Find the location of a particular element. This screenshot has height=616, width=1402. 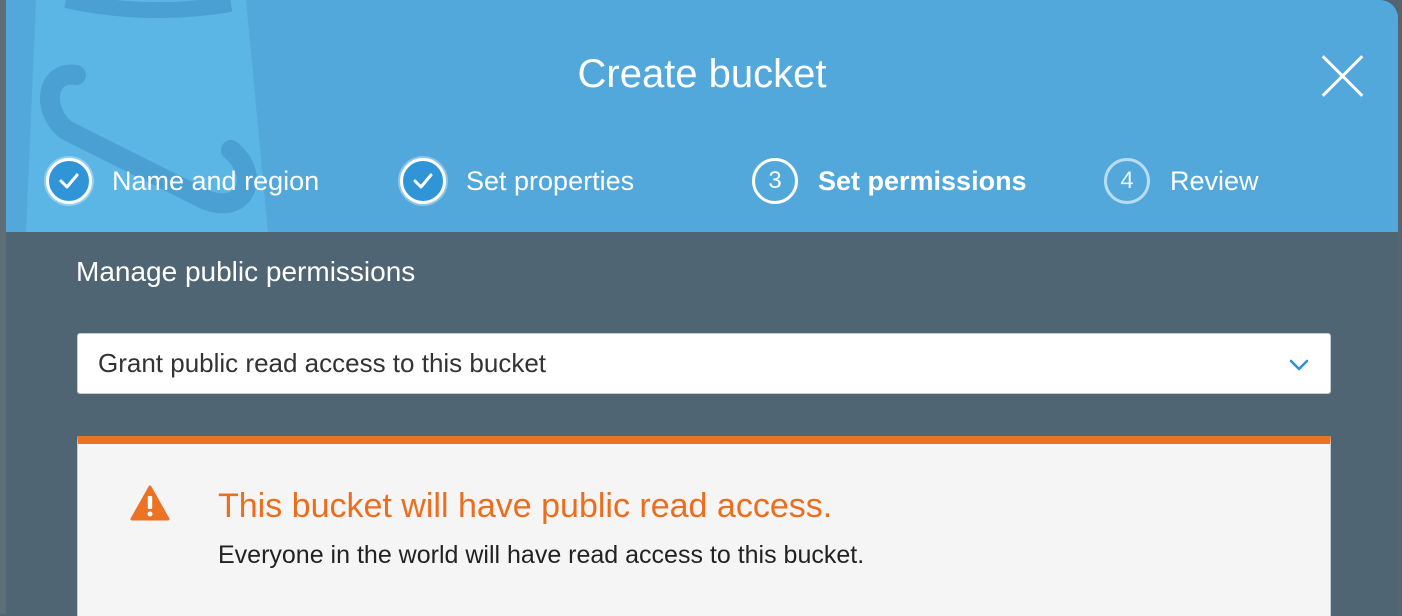

step-review: 4 Review is located at coordinates (1181, 181).